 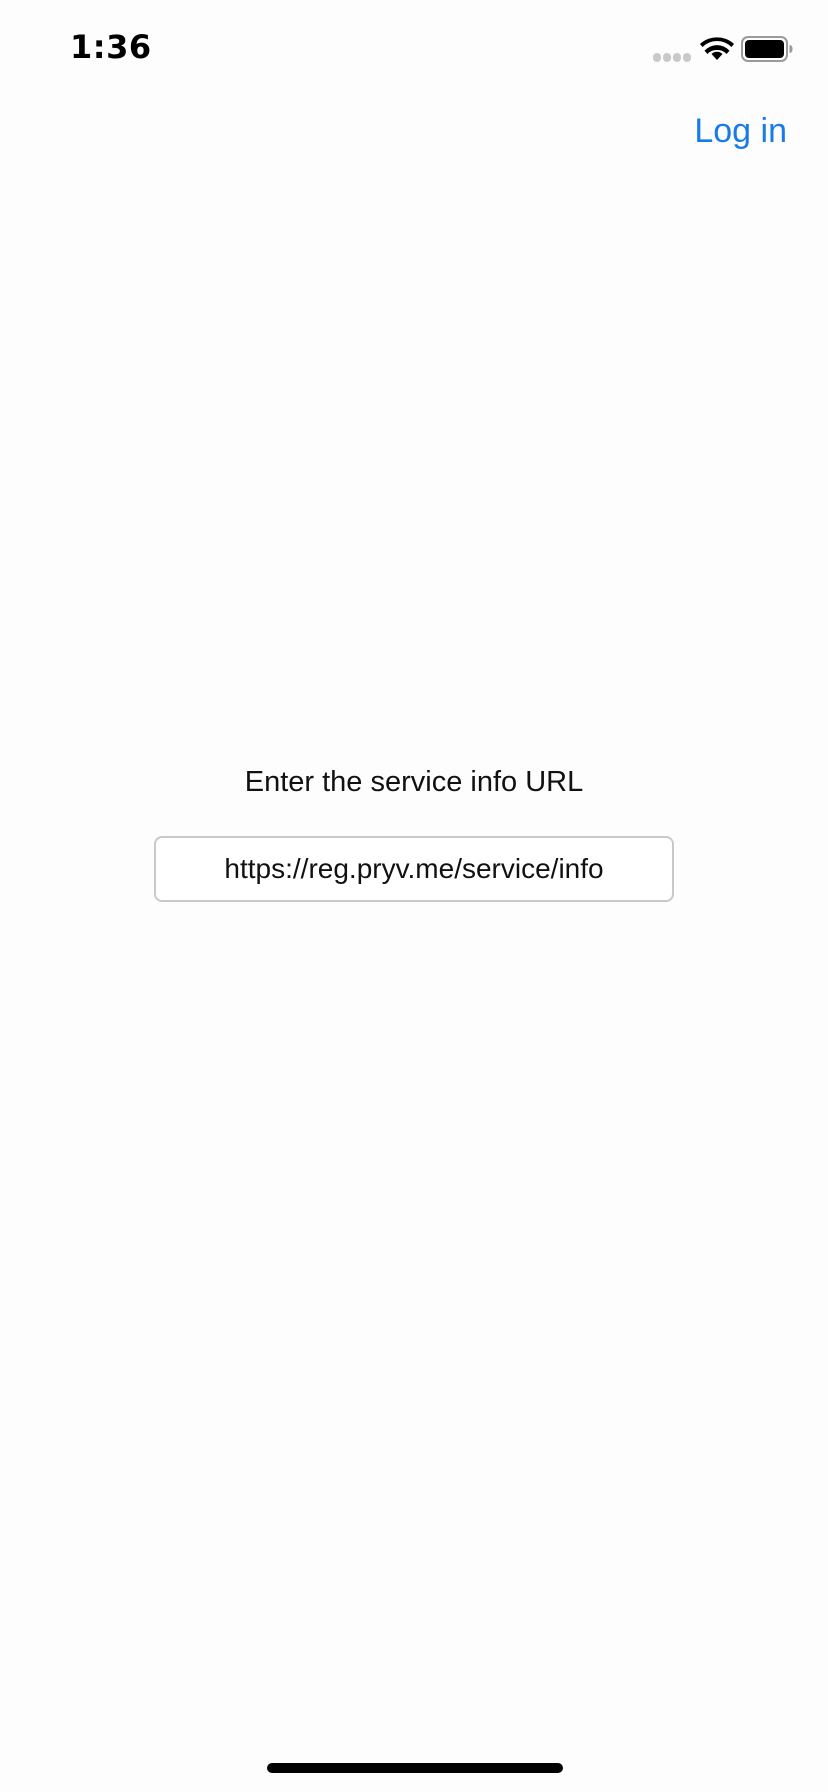 What do you see at coordinates (414, 869) in the screenshot?
I see `service-url-input` at bounding box center [414, 869].